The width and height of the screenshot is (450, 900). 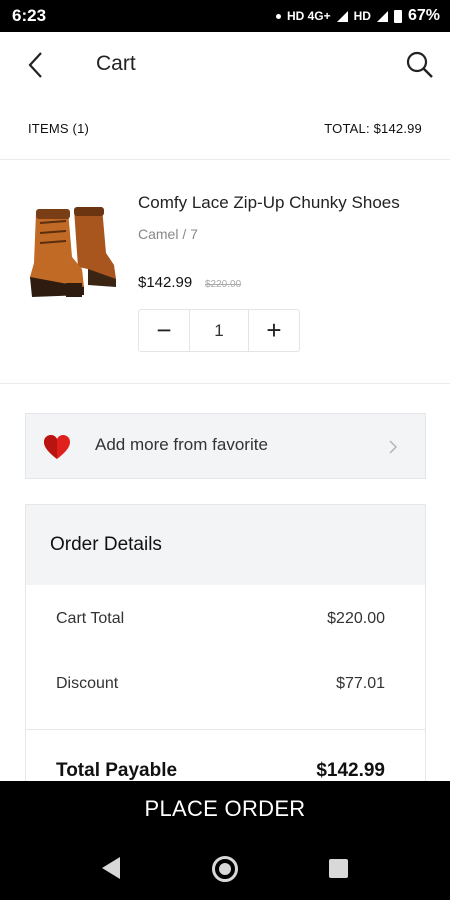 I want to click on discount-value: $77.01, so click(x=360, y=683).